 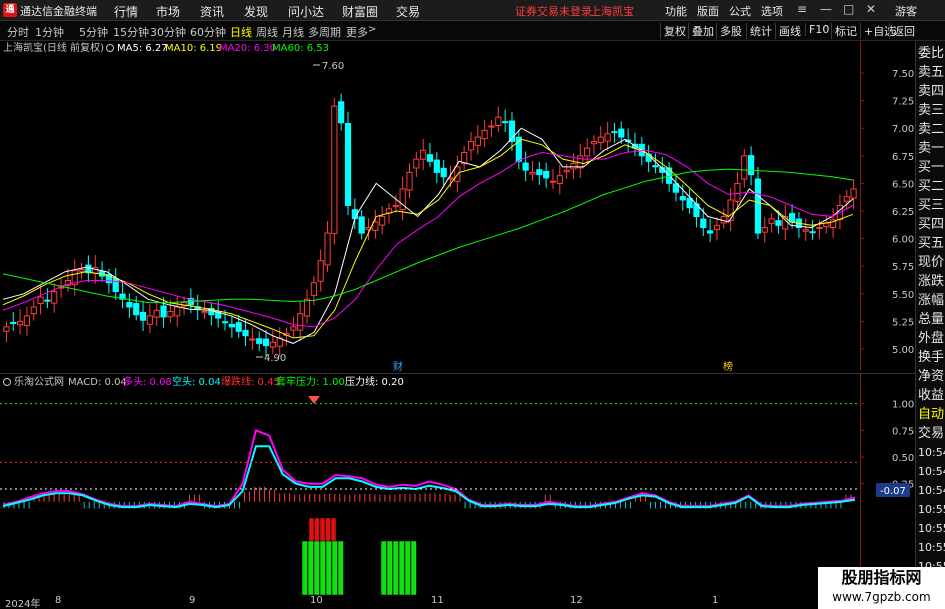 I want to click on minimize-icon: —, so click(x=826, y=9).